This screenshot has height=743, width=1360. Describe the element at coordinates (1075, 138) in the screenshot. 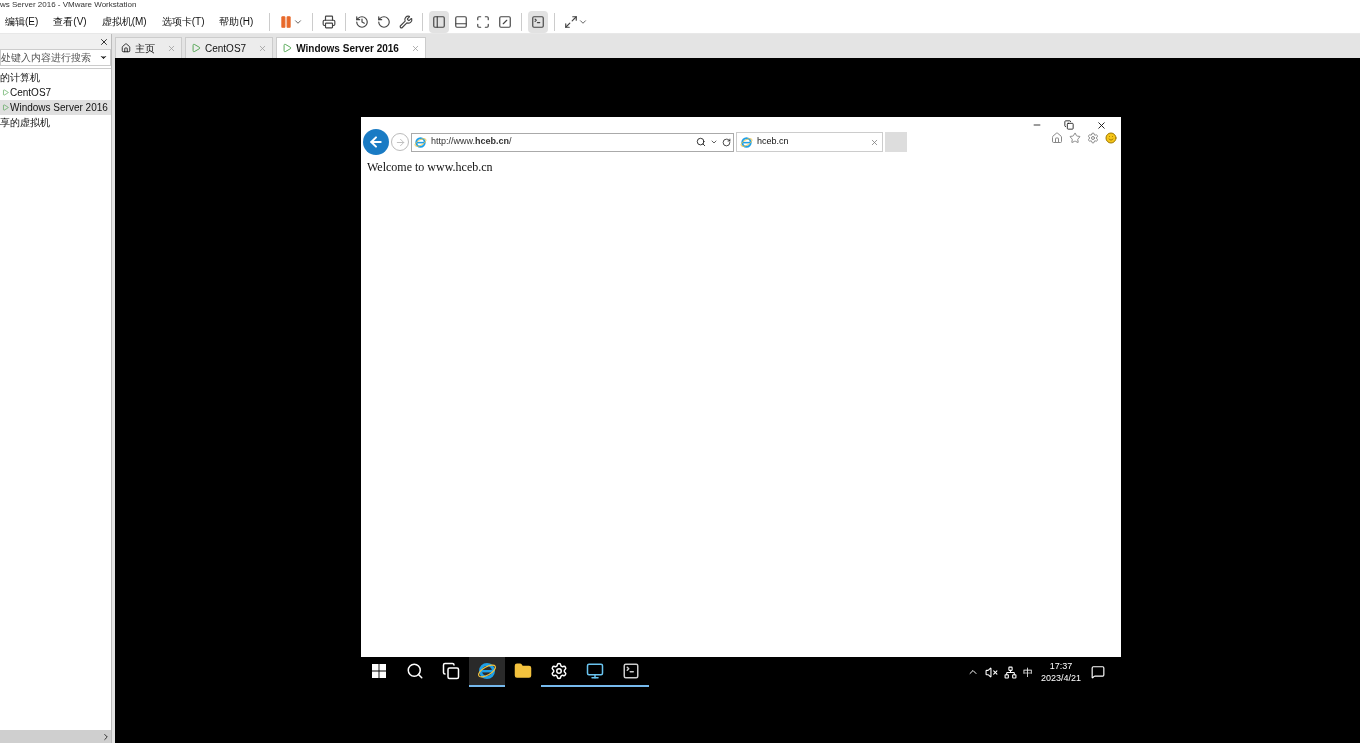

I see `star-icon` at that location.